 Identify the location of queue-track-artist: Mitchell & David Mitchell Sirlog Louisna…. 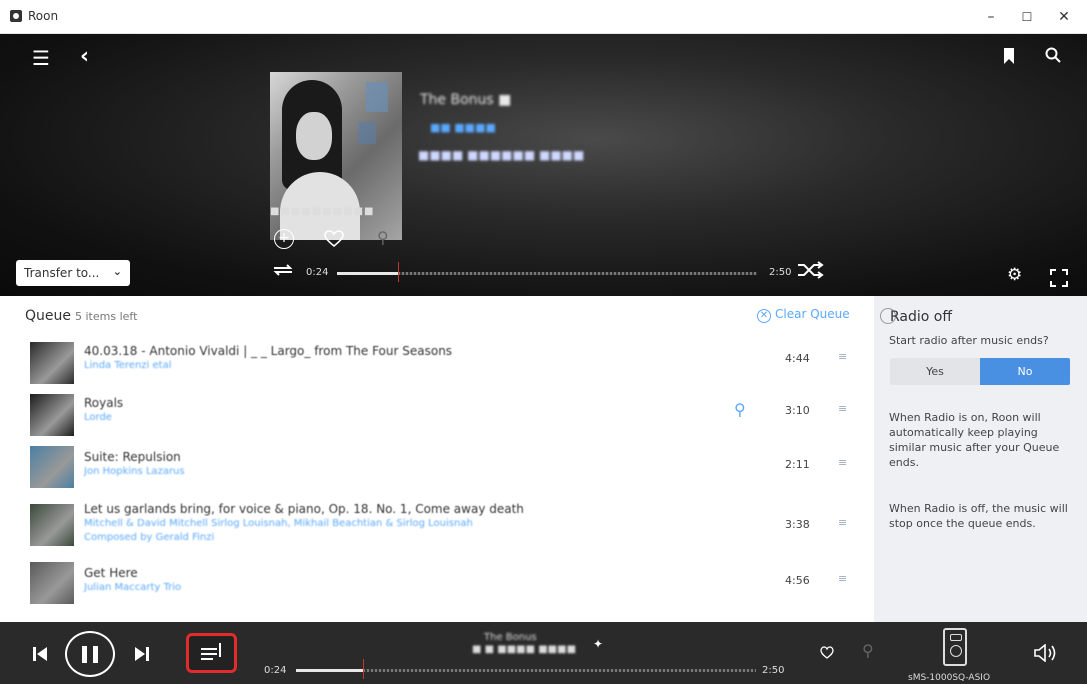
(278, 523).